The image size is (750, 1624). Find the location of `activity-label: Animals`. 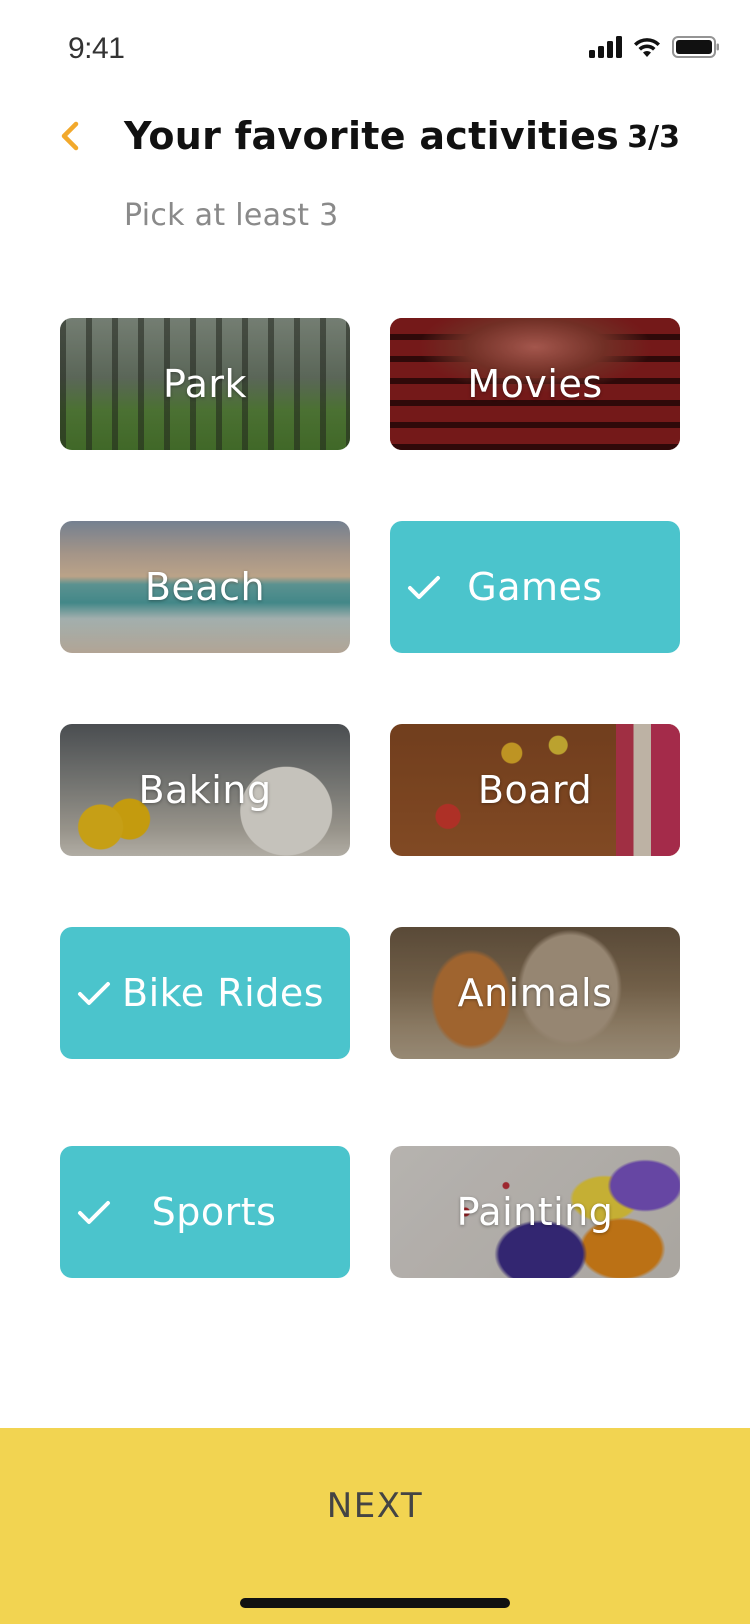

activity-label: Animals is located at coordinates (535, 993).